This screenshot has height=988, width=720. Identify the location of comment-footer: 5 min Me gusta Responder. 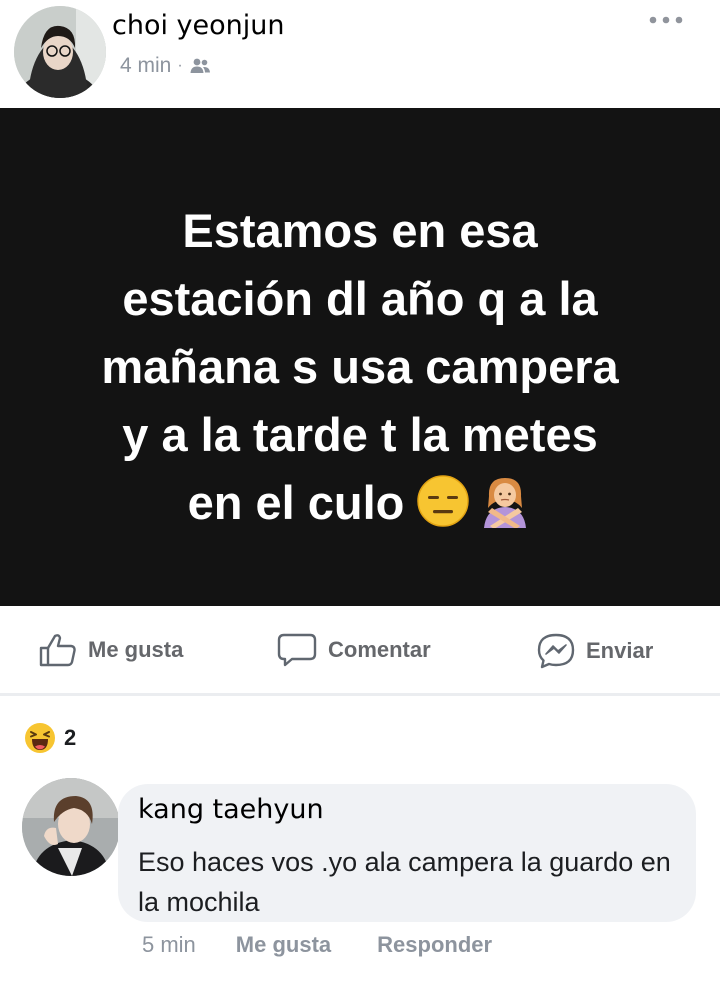
(317, 945).